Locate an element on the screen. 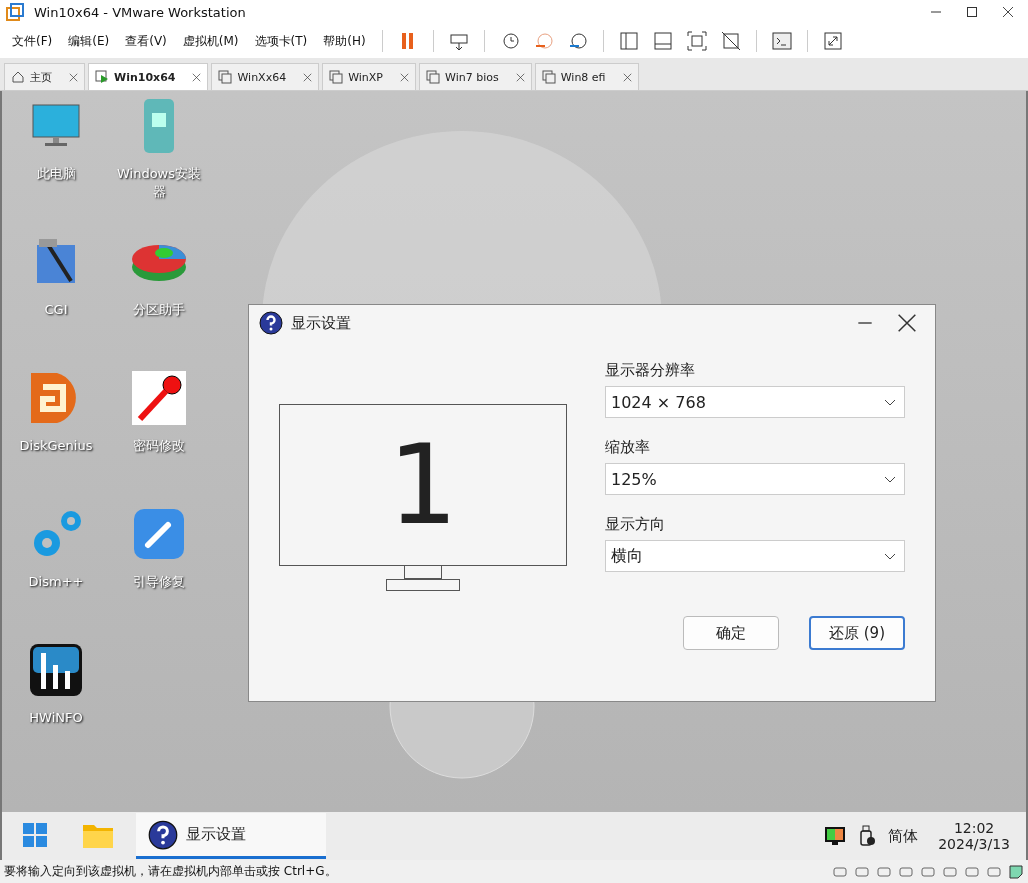  windows-logo-icon is located at coordinates (35, 834).